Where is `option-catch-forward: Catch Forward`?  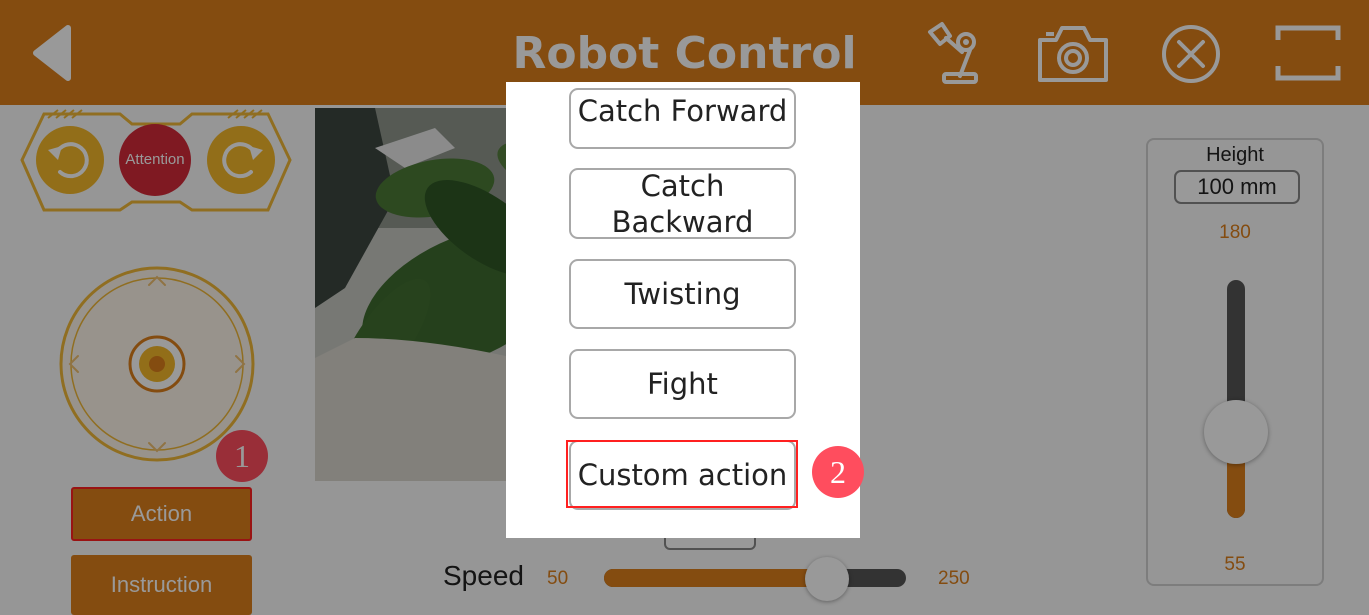
option-catch-forward: Catch Forward is located at coordinates (682, 118).